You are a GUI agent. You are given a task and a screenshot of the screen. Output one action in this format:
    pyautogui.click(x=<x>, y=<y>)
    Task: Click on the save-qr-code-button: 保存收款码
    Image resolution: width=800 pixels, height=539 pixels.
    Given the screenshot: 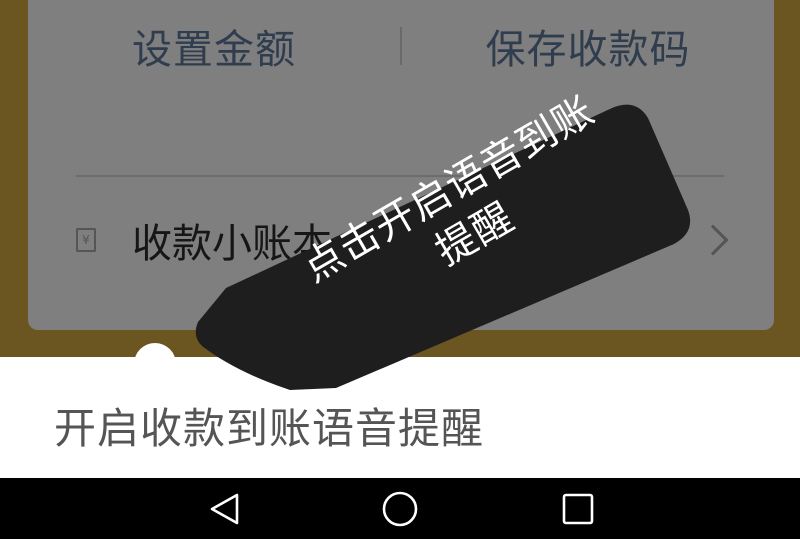 What is the action you would take?
    pyautogui.click(x=588, y=46)
    